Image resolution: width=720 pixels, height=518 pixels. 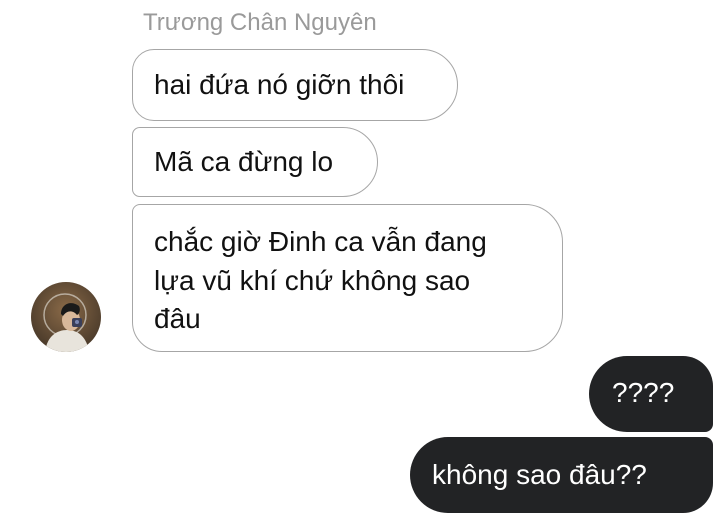 I want to click on message-text: ????, so click(x=643, y=392).